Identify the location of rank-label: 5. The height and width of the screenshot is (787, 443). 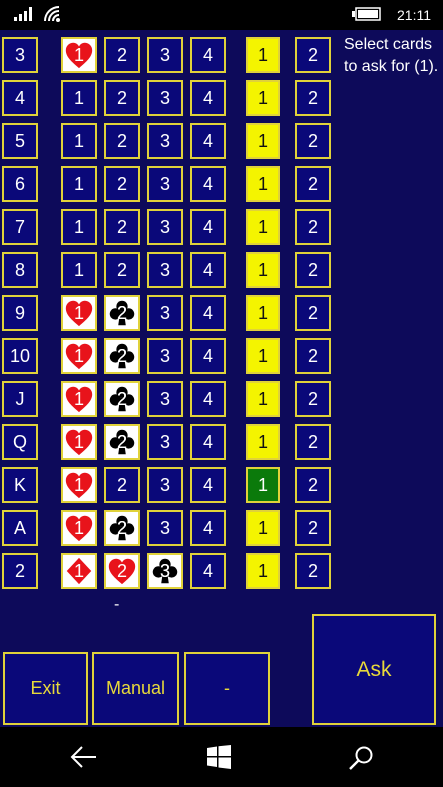
(20, 141).